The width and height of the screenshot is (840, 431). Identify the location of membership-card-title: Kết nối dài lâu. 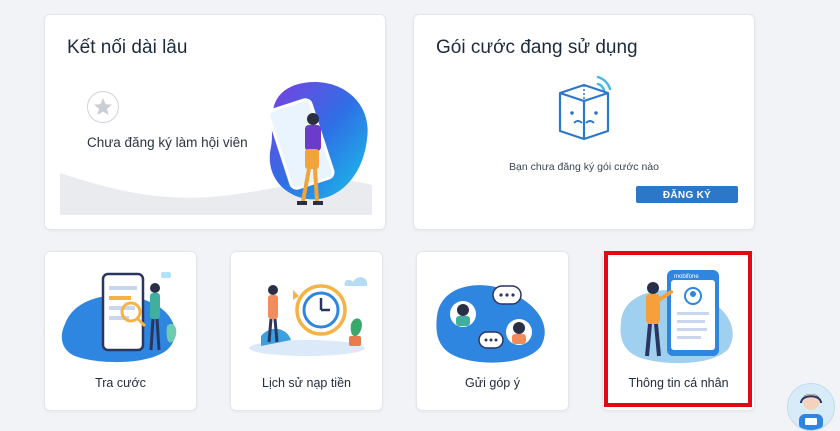
(127, 47).